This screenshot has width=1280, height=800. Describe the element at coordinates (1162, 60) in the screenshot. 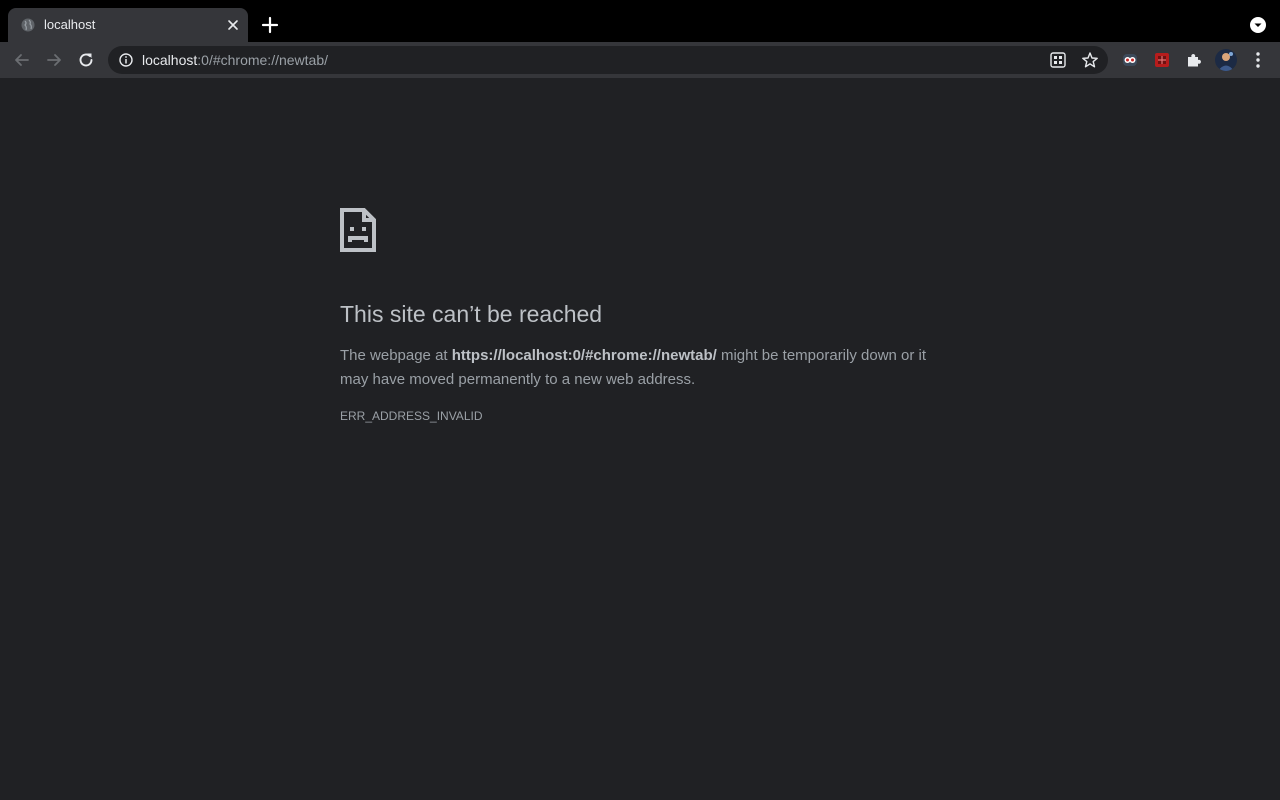

I see `red-extension-icon` at that location.